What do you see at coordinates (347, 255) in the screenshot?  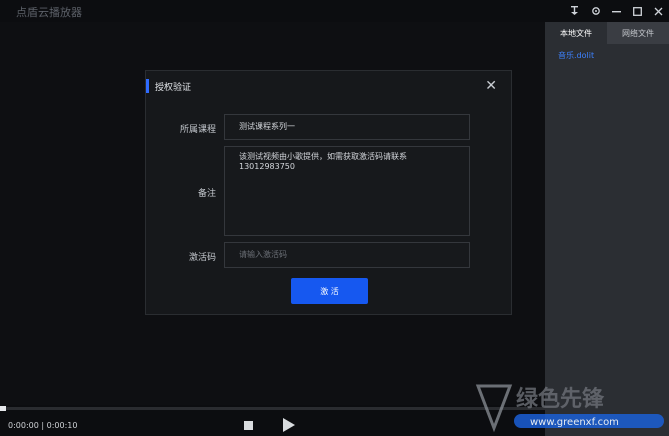 I see `activation-code-input: 请输入激活码` at bounding box center [347, 255].